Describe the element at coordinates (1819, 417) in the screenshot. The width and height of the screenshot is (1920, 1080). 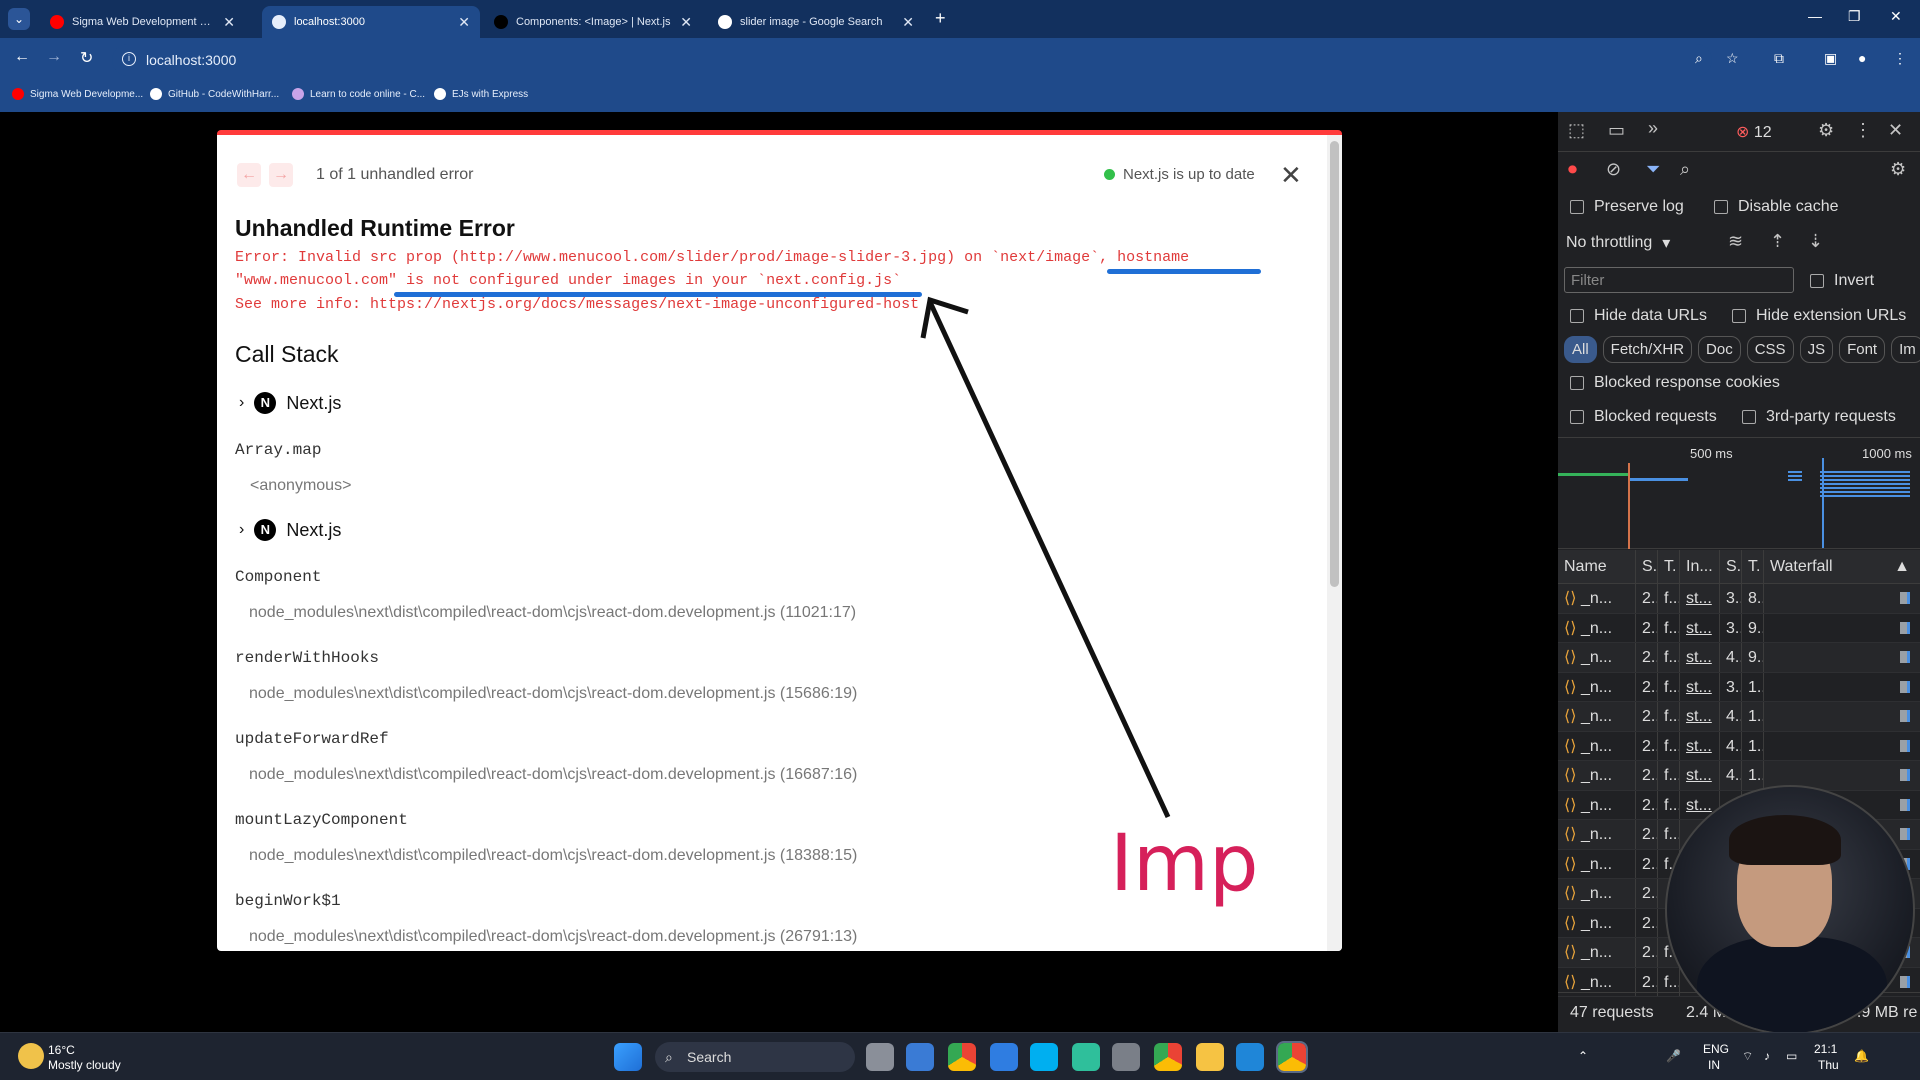
I see `third-party-checkbox: 3rd-party requests` at that location.